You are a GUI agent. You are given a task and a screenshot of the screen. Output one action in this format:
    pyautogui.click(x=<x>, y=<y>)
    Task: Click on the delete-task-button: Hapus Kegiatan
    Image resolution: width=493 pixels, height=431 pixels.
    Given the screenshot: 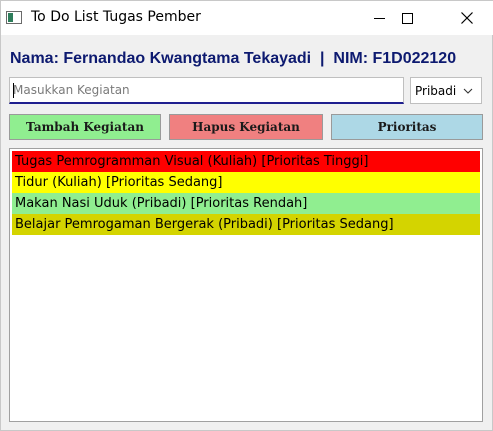 What is the action you would take?
    pyautogui.click(x=246, y=127)
    